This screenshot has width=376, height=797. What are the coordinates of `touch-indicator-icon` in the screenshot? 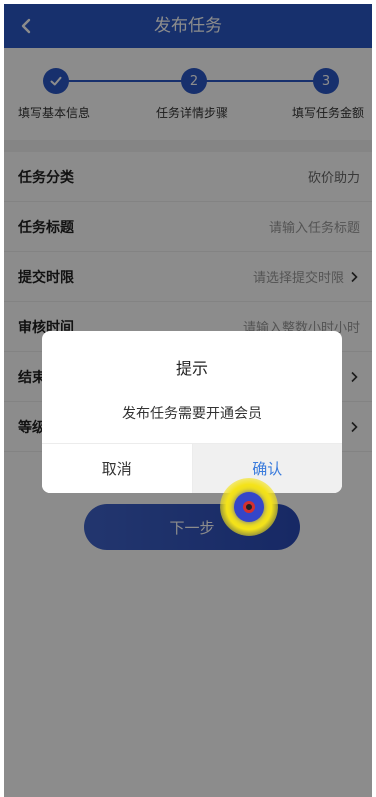 It's located at (249, 507).